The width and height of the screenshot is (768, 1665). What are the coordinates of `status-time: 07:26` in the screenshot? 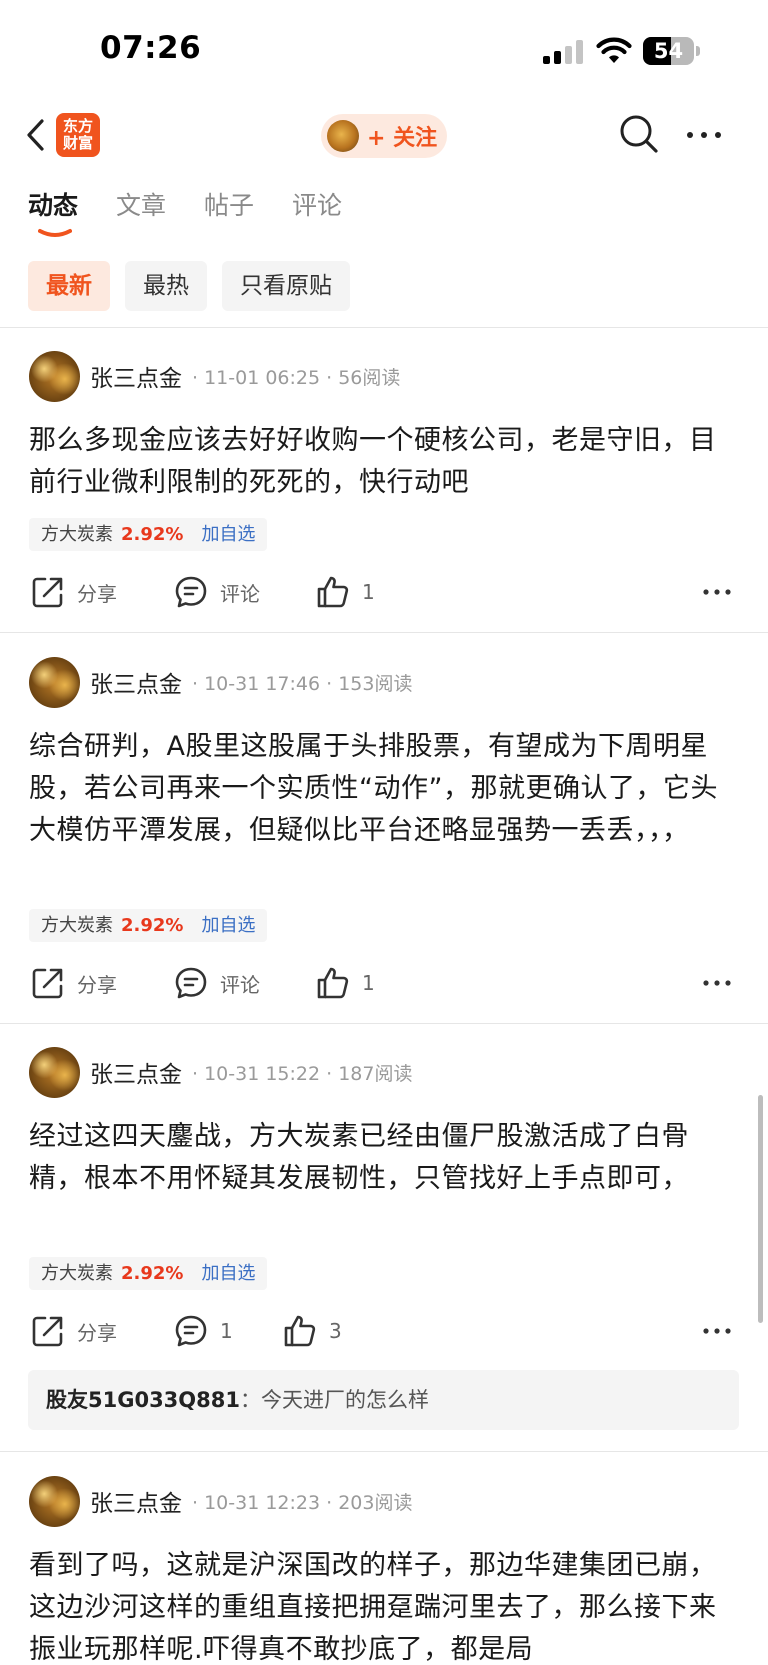 It's located at (151, 48).